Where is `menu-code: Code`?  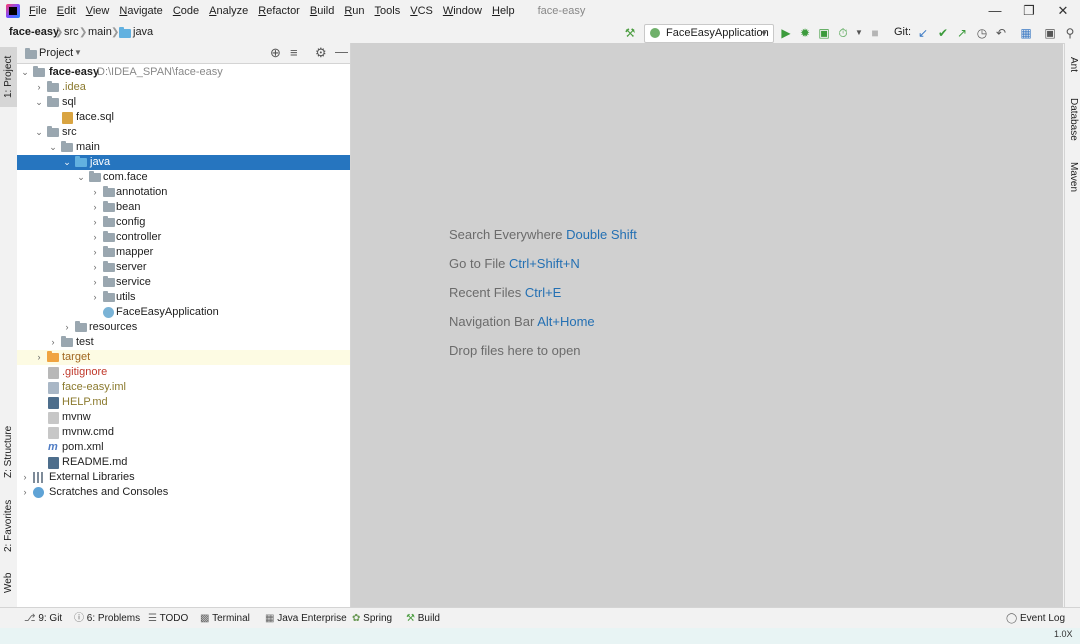
menu-code: Code is located at coordinates (186, 11).